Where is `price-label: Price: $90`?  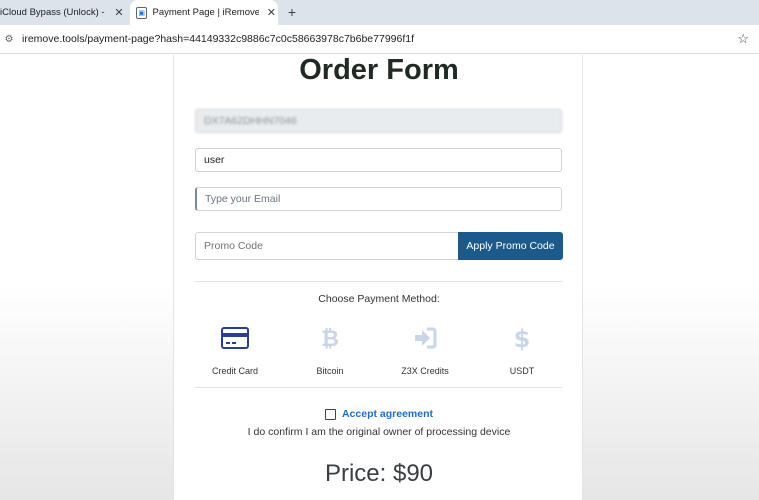 price-label: Price: $90 is located at coordinates (379, 473).